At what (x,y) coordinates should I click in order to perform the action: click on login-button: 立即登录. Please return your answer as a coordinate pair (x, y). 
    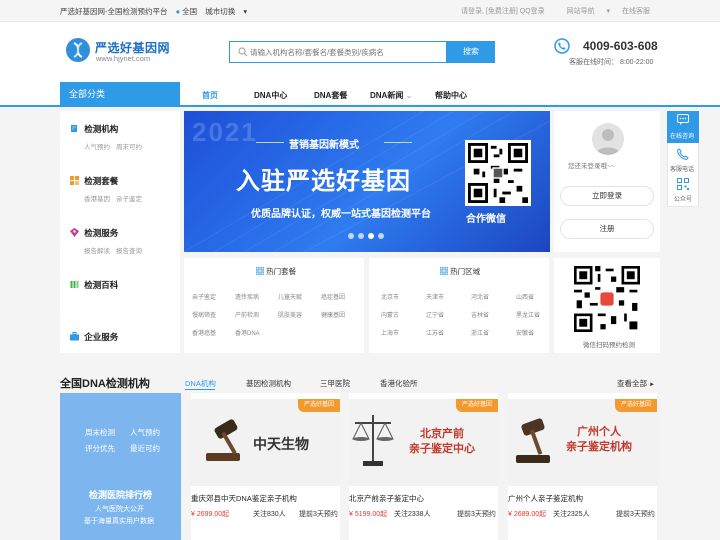
    Looking at the image, I should click on (607, 196).